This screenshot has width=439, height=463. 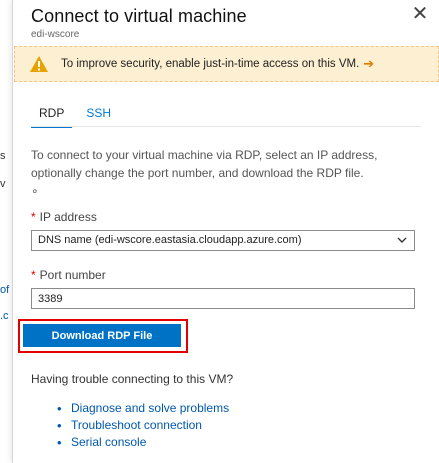 I want to click on ip-address-label: * IP address, so click(x=64, y=217).